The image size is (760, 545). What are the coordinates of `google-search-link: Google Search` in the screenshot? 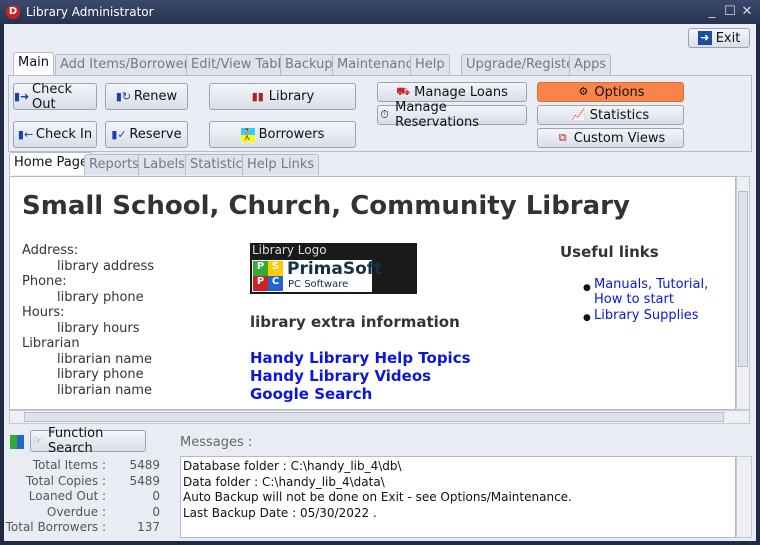 It's located at (311, 394).